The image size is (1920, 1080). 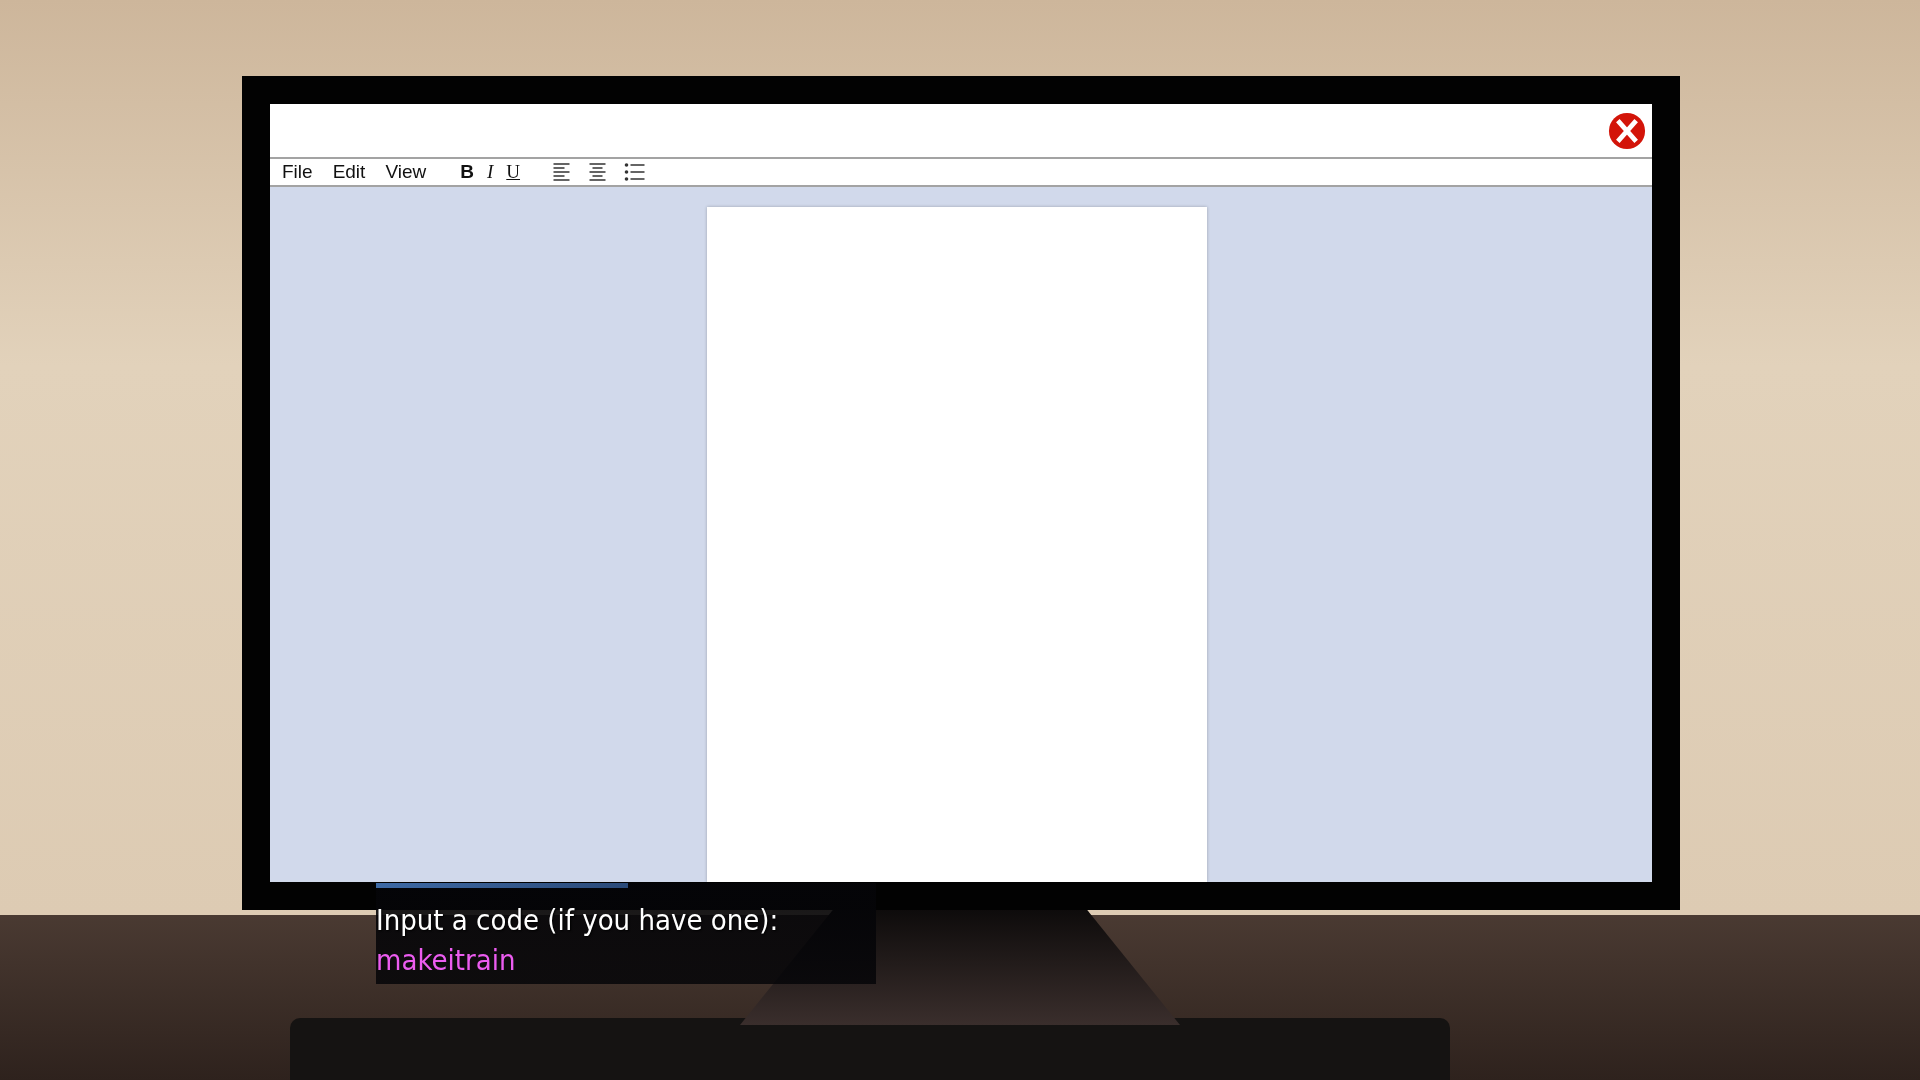 What do you see at coordinates (577, 920) in the screenshot?
I see `code-prompt: Input a code (if you have one):` at bounding box center [577, 920].